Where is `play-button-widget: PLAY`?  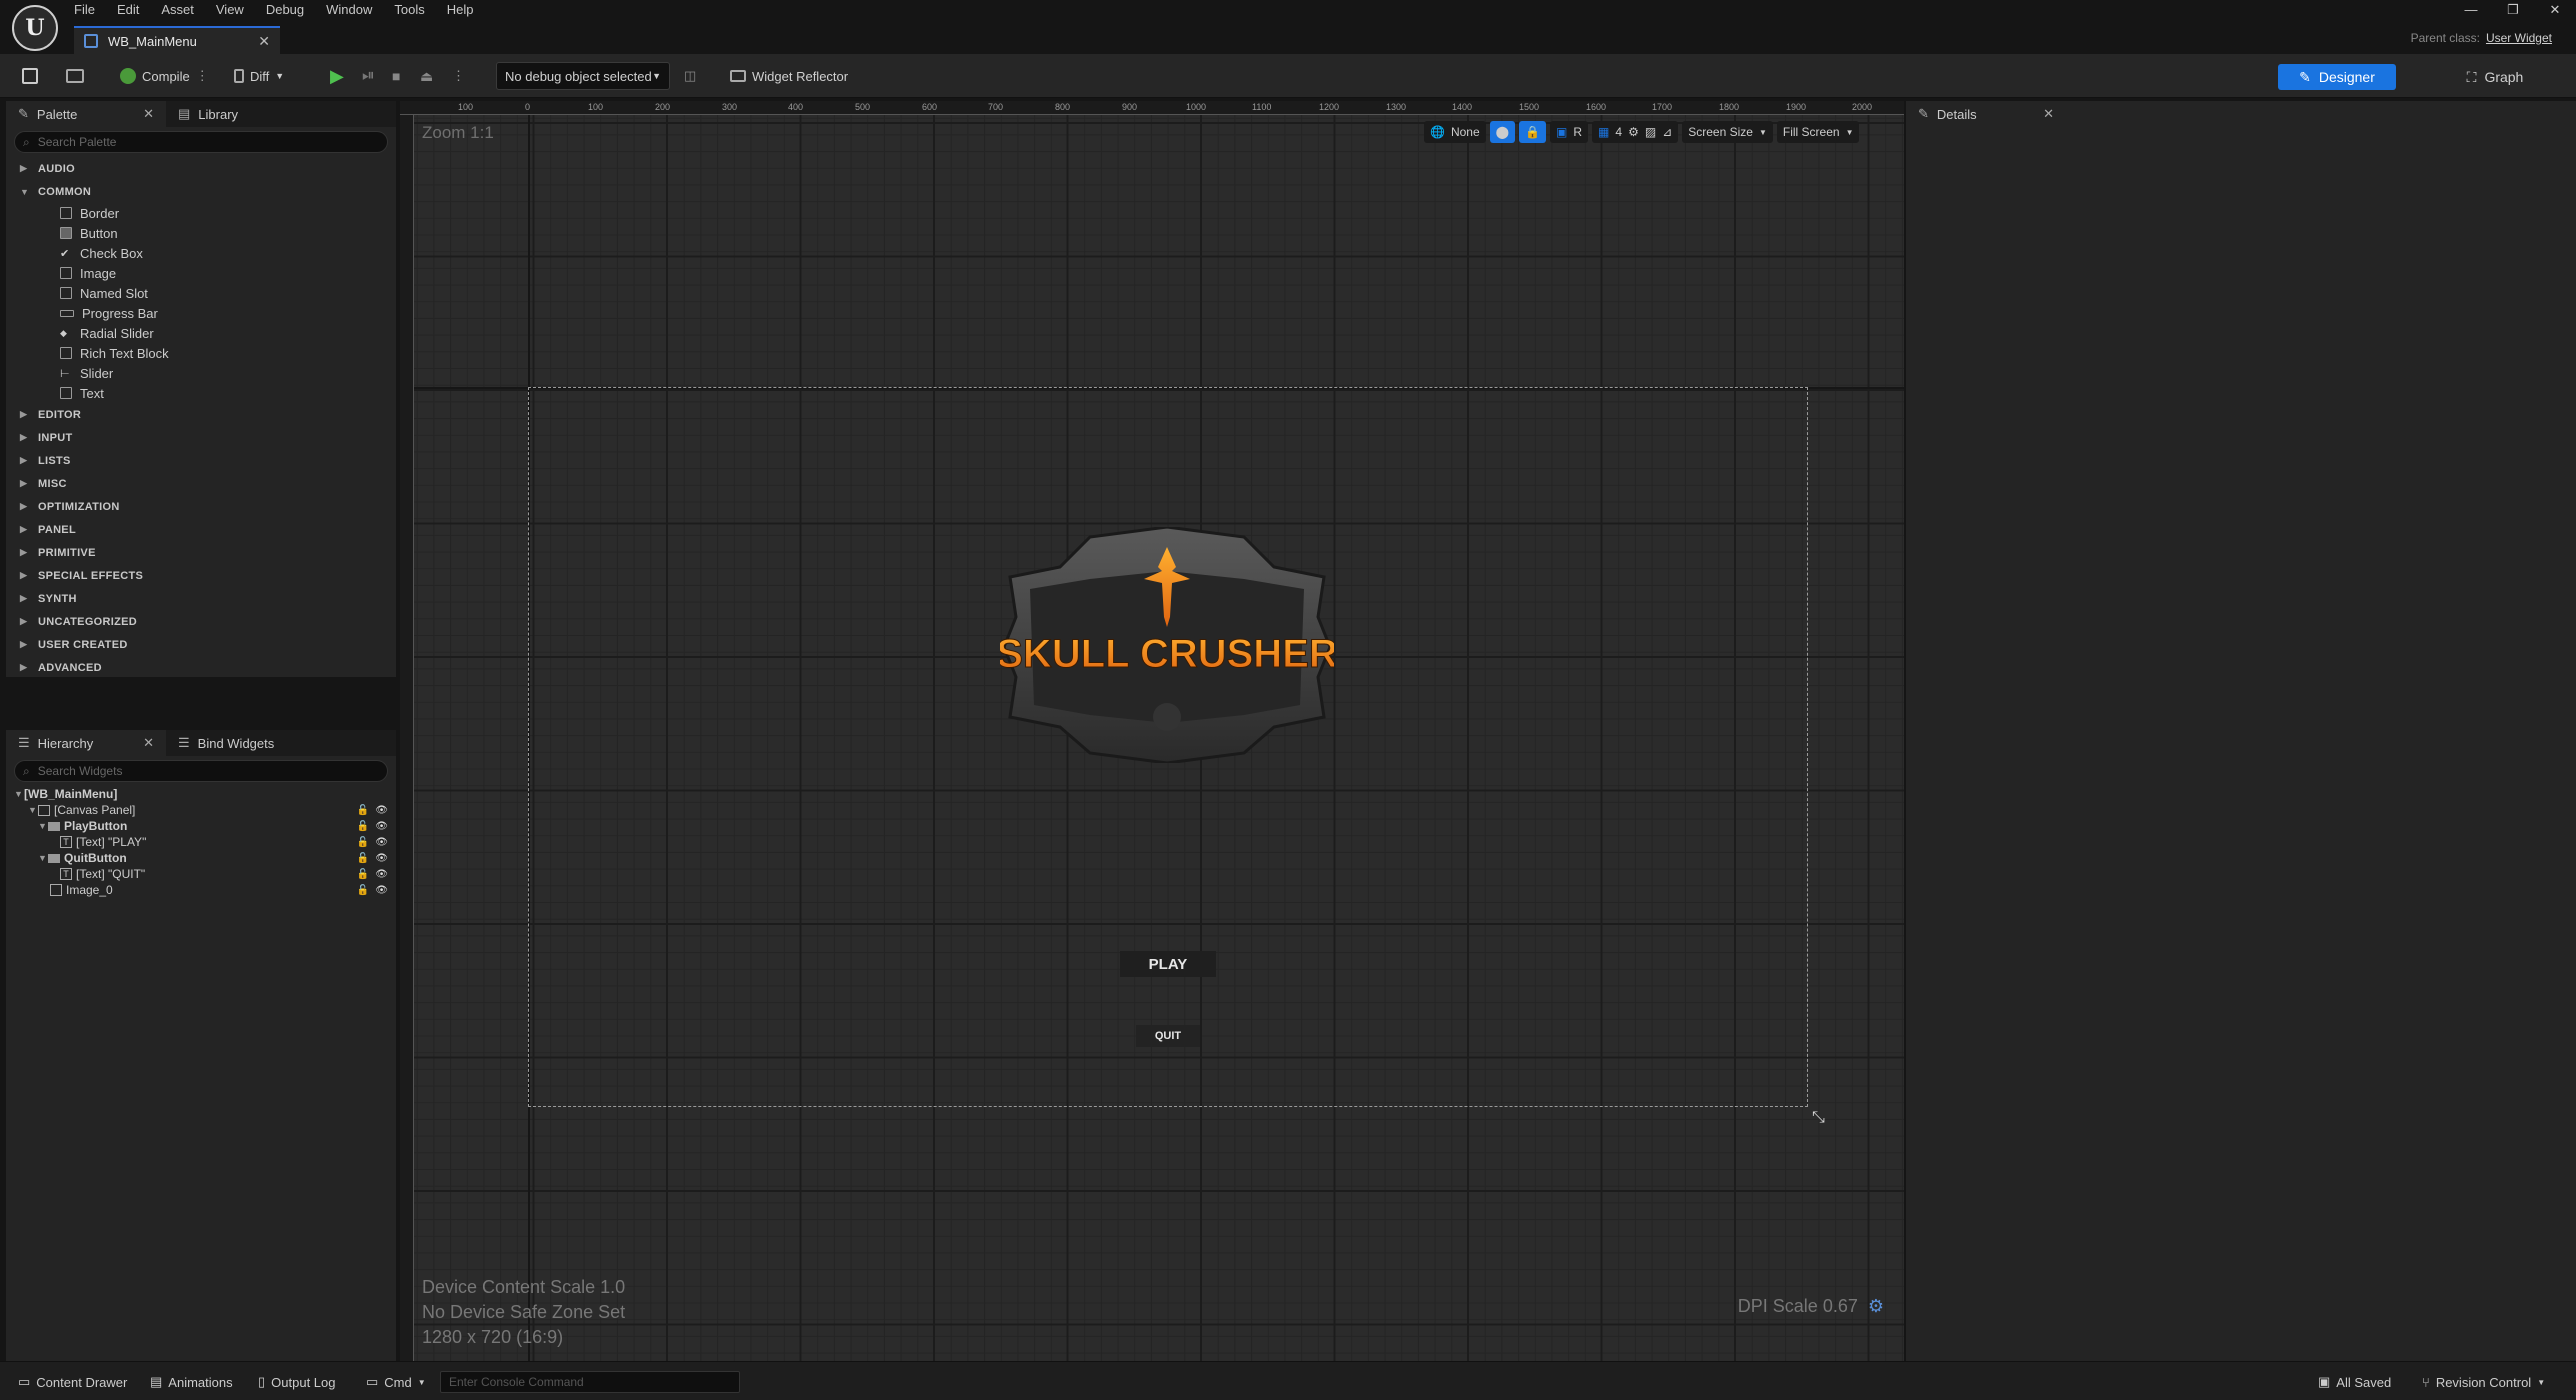 play-button-widget: PLAY is located at coordinates (1168, 964).